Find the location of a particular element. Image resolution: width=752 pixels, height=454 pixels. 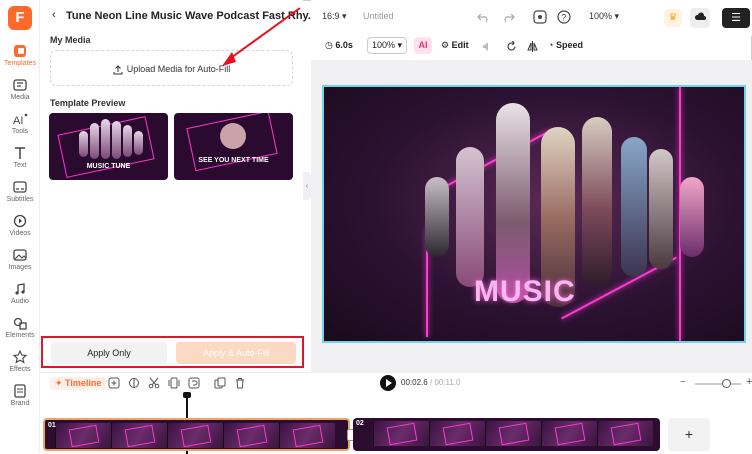

apply-only-button: Apply Only is located at coordinates (109, 353).